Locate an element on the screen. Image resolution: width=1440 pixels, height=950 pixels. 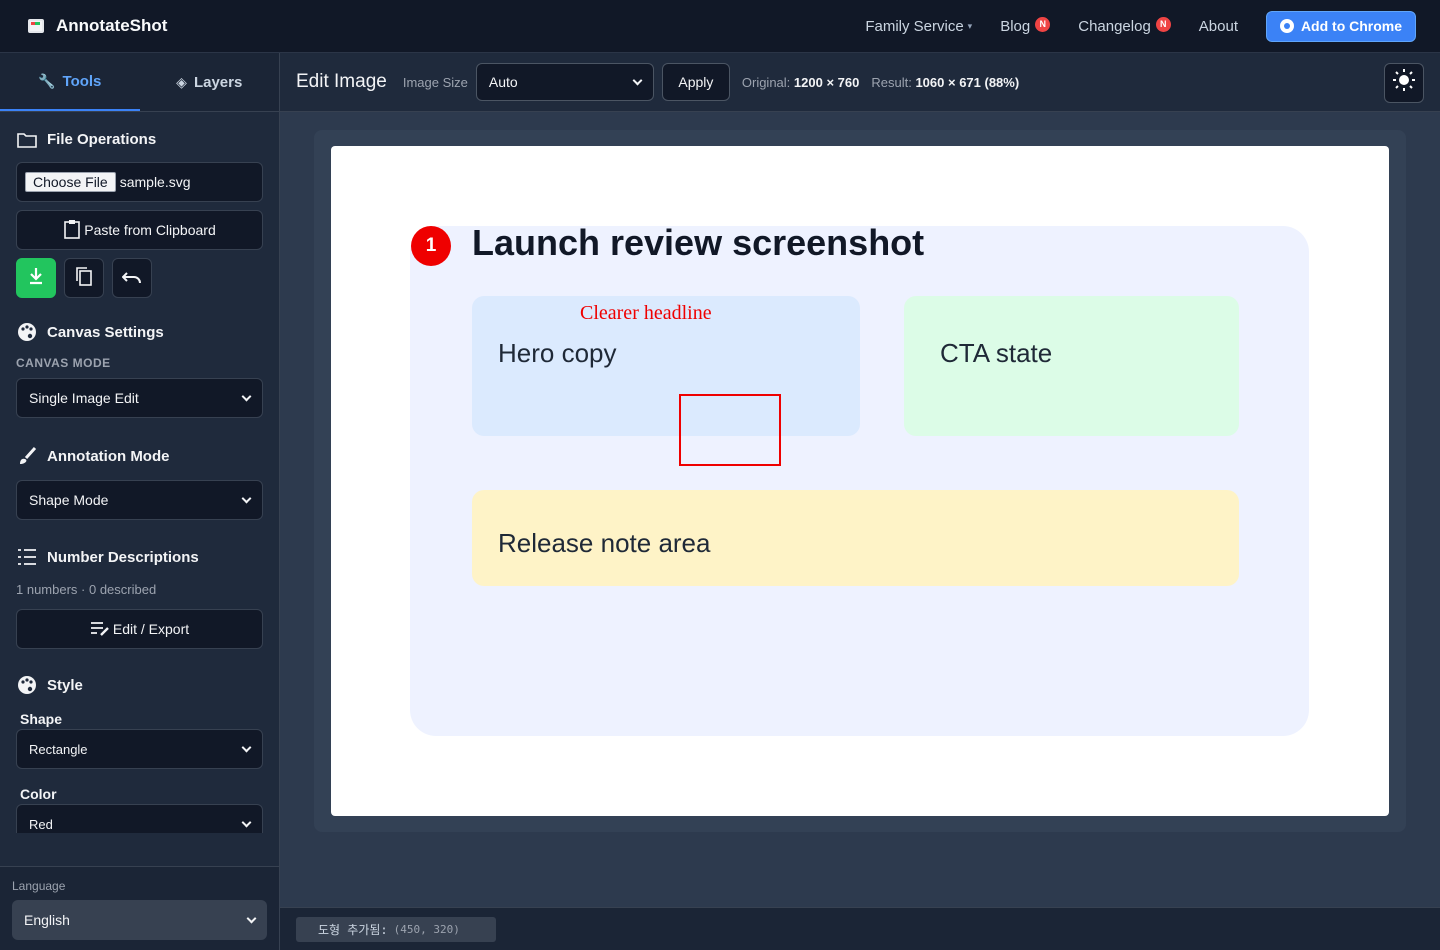
nav-blog-label: Blog is located at coordinates (1015, 26).